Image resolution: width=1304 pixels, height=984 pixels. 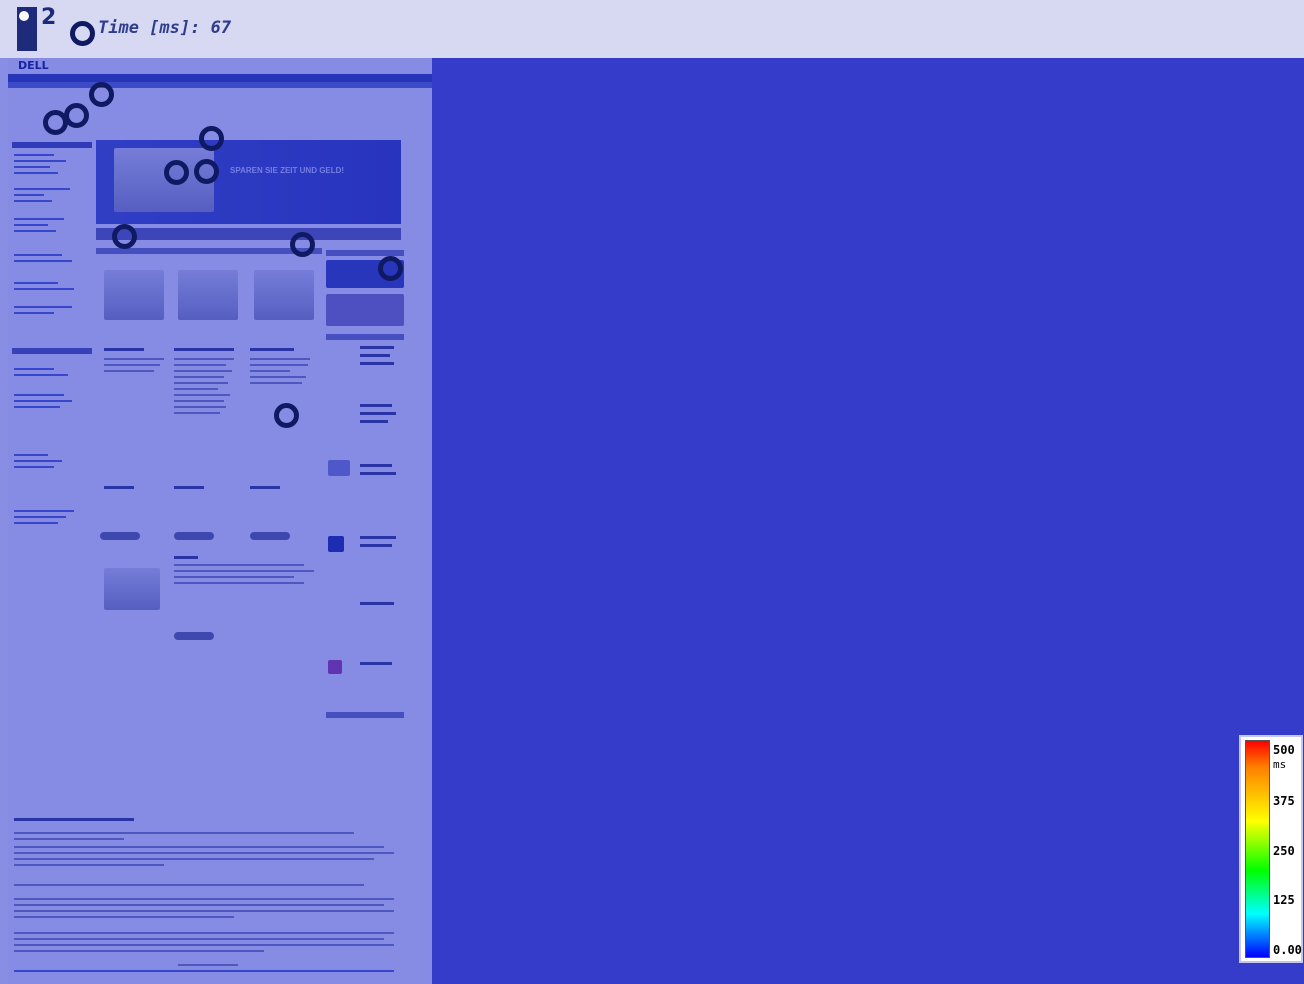 What do you see at coordinates (74, 819) in the screenshot?
I see `footer-title` at bounding box center [74, 819].